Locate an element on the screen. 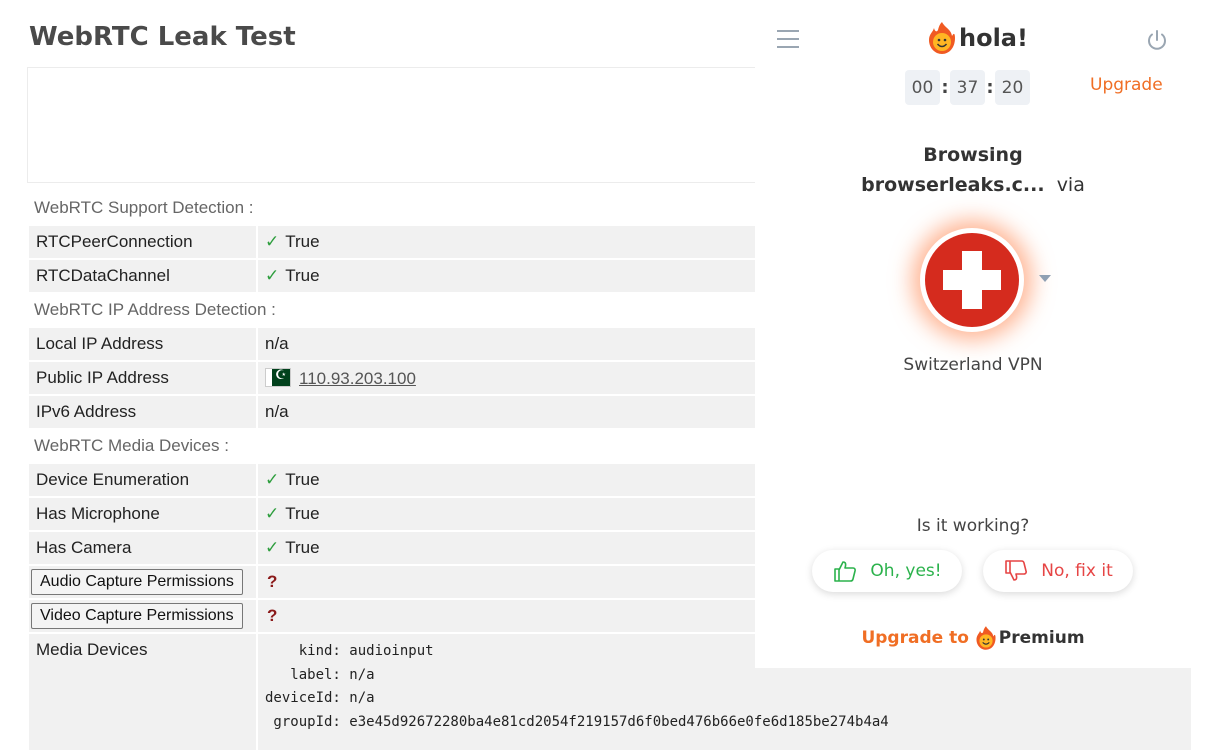 Image resolution: width=1221 pixels, height=752 pixels. row-label: RTCPeerConnection is located at coordinates (143, 242).